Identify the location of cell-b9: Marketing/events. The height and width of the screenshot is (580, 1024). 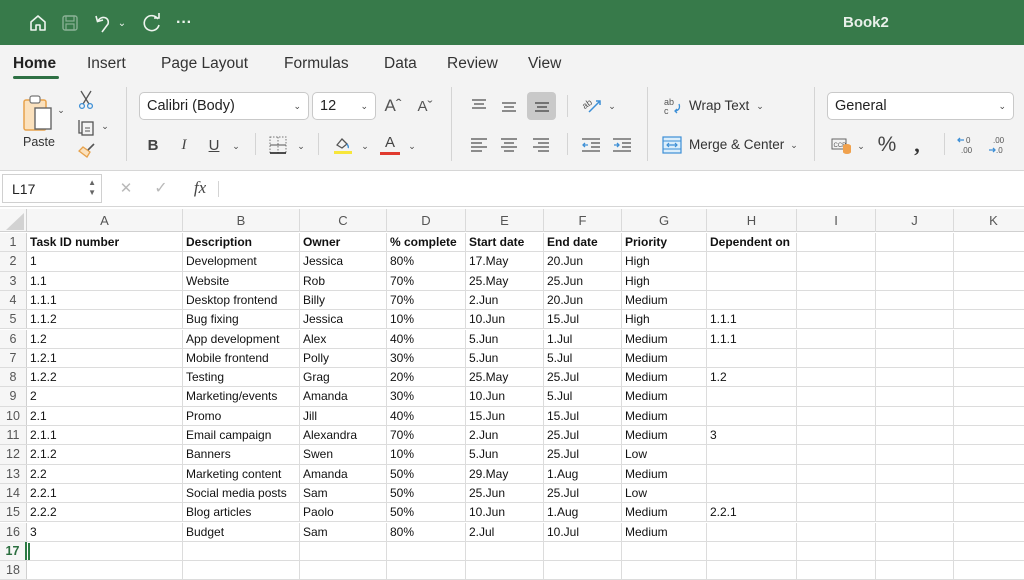
(241, 396).